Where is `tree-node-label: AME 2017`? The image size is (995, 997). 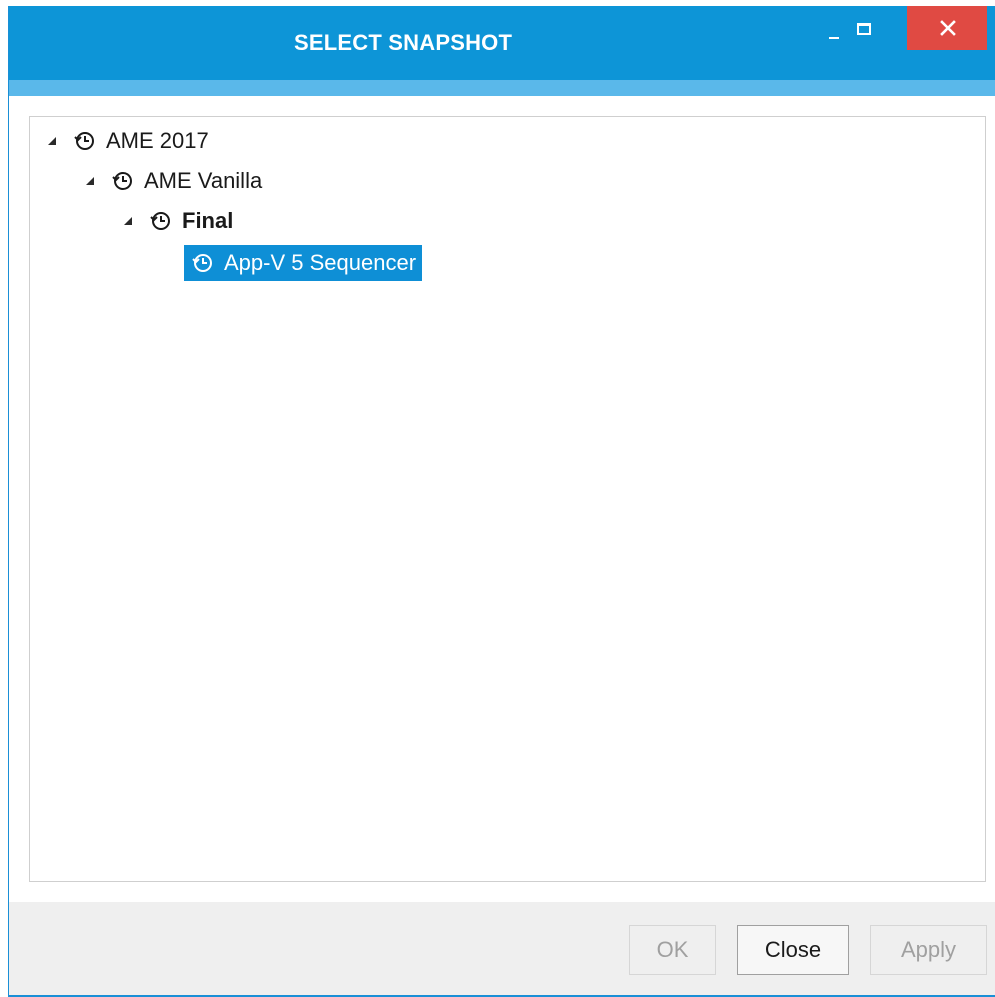 tree-node-label: AME 2017 is located at coordinates (157, 140).